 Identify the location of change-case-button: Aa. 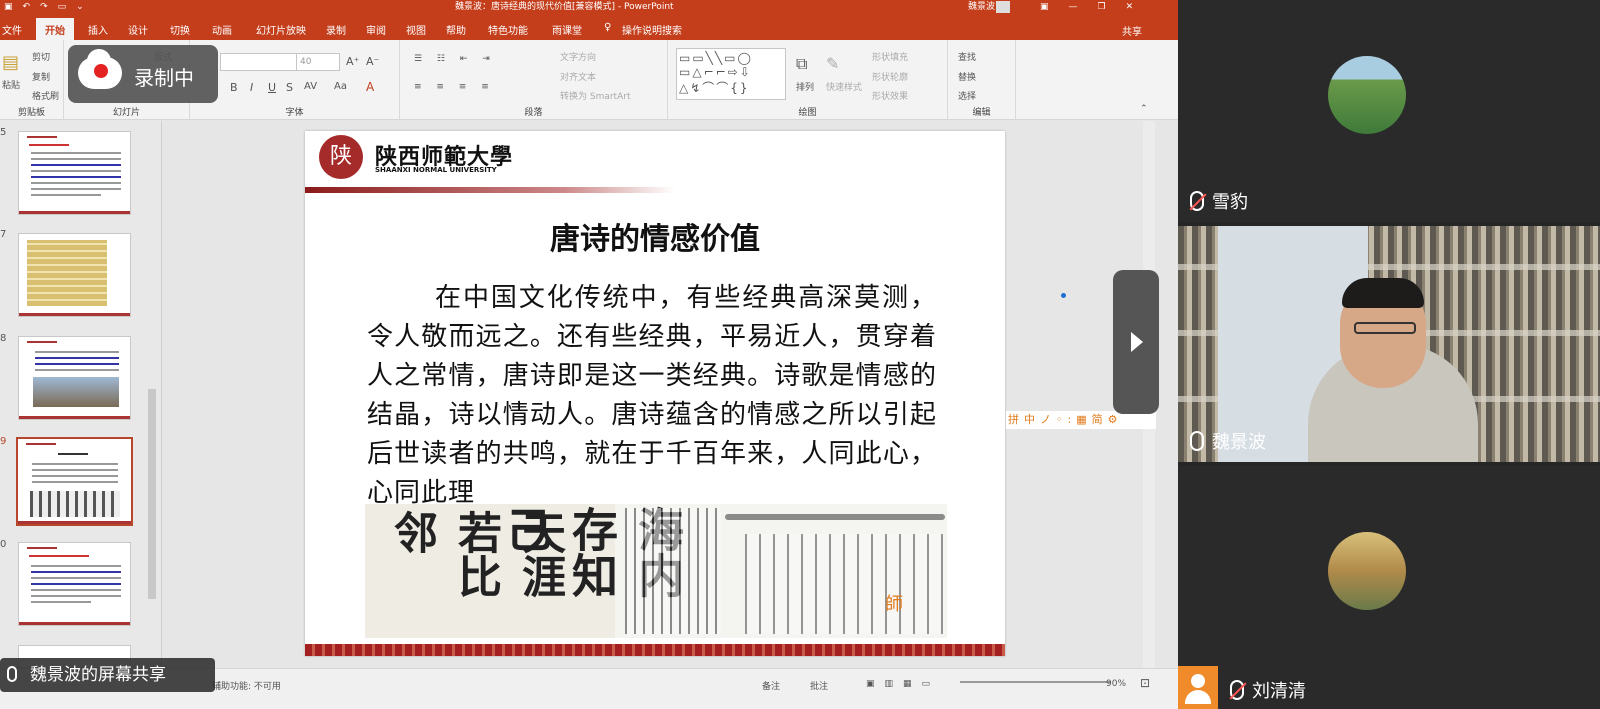
(340, 86).